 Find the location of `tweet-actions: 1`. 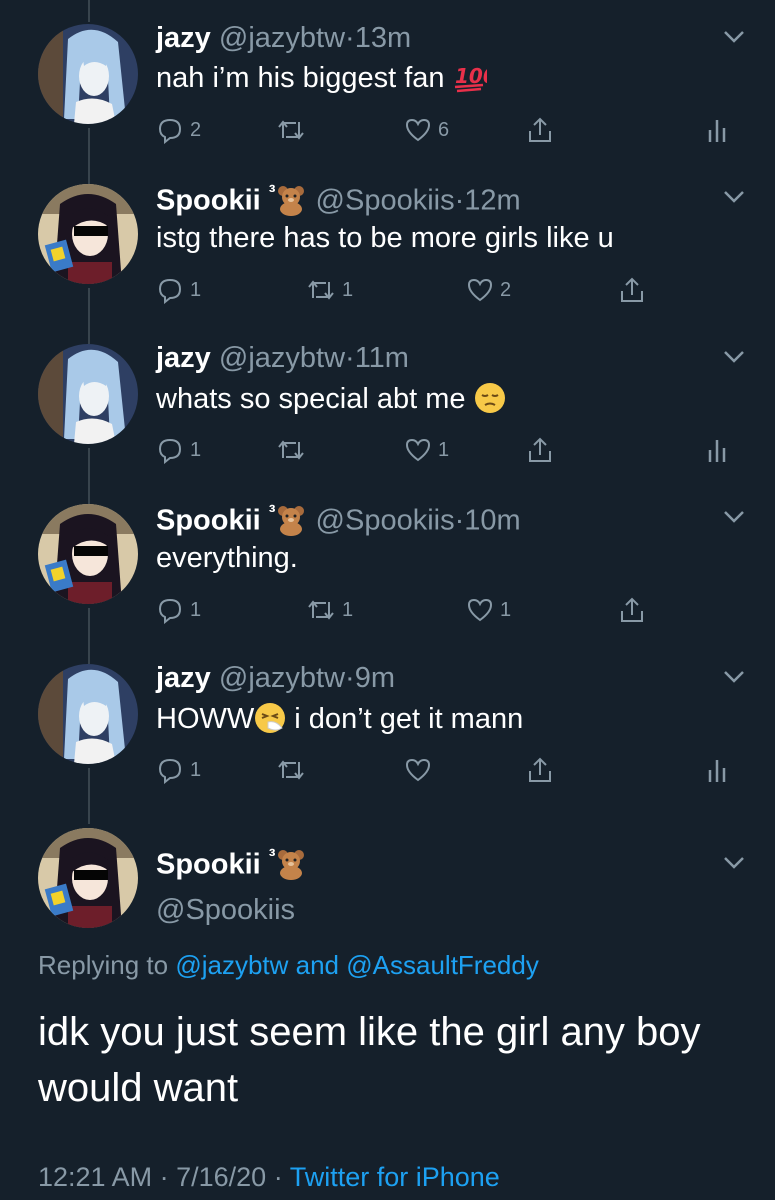

tweet-actions: 1 is located at coordinates (456, 770).